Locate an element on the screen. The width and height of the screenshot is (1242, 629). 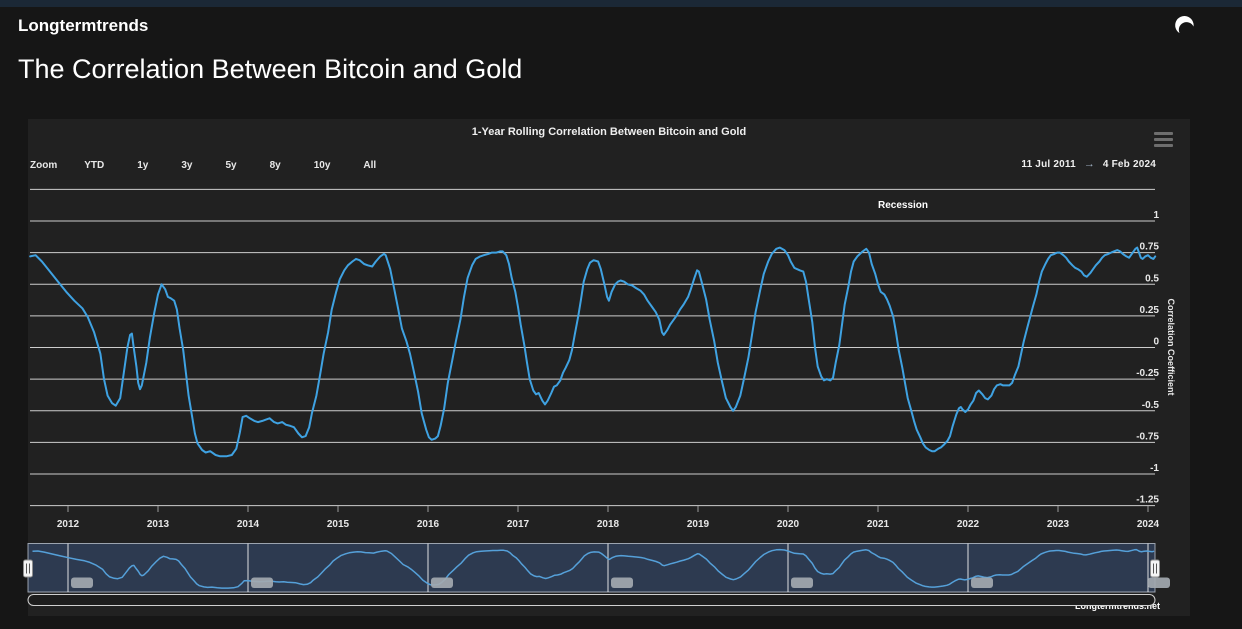
range-button-1y: 1y is located at coordinates (142, 165).